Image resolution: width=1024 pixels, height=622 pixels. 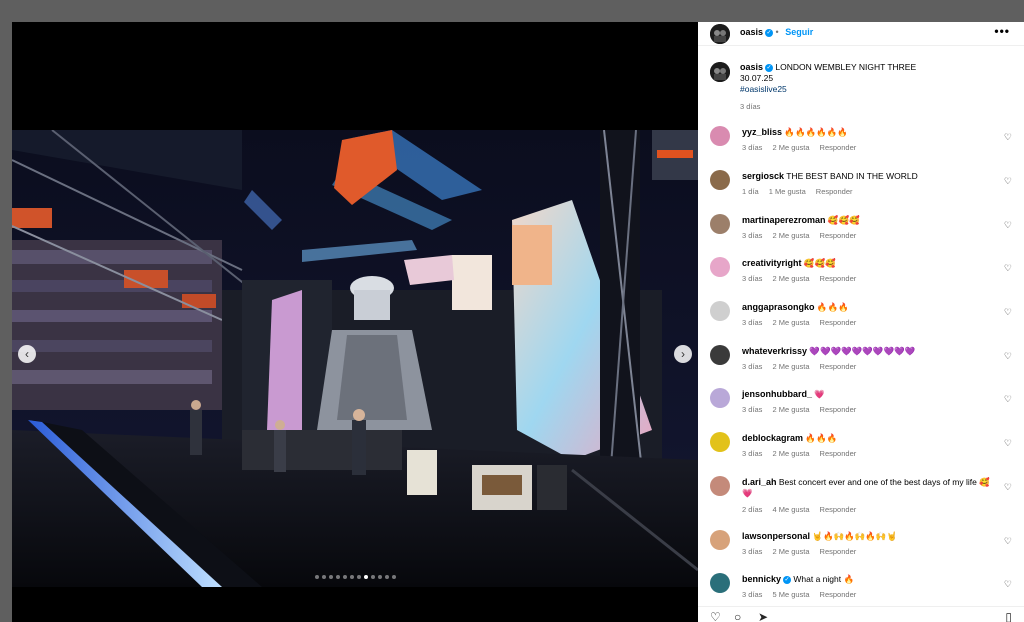 I want to click on avatar-image, so click(x=720, y=34).